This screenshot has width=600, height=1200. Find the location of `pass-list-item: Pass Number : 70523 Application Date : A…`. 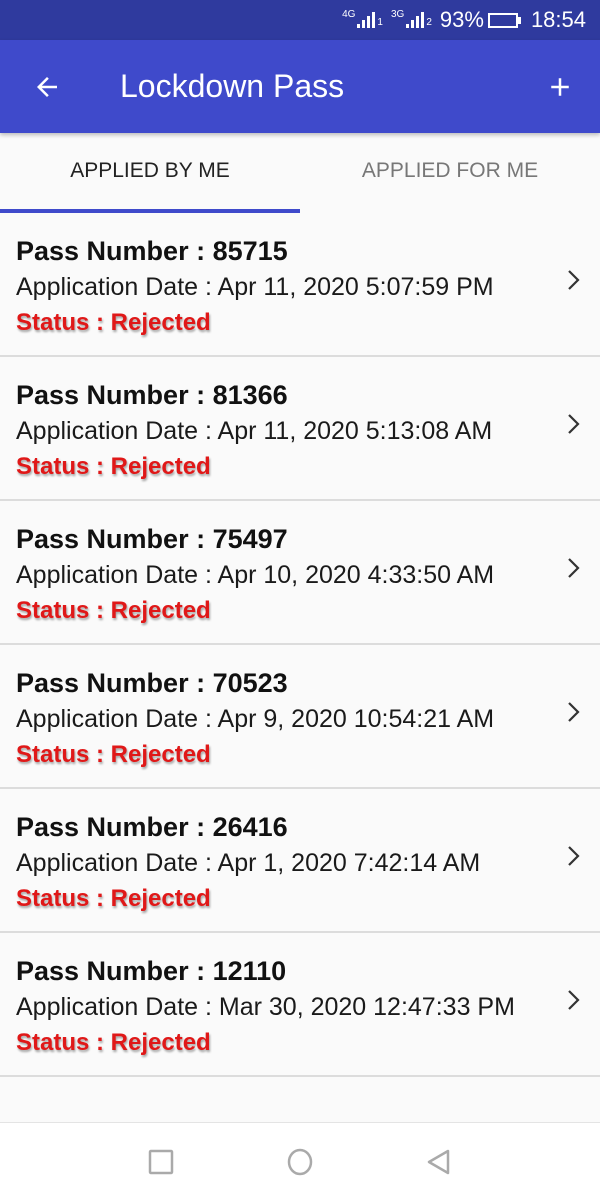

pass-list-item: Pass Number : 70523 Application Date : A… is located at coordinates (300, 717).